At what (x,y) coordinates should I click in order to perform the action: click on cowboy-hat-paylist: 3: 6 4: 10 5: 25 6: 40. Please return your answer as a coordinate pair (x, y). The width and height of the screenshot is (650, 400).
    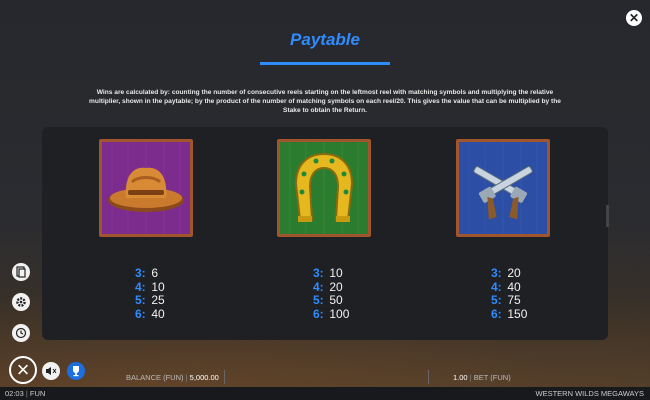
    Looking at the image, I should click on (165, 294).